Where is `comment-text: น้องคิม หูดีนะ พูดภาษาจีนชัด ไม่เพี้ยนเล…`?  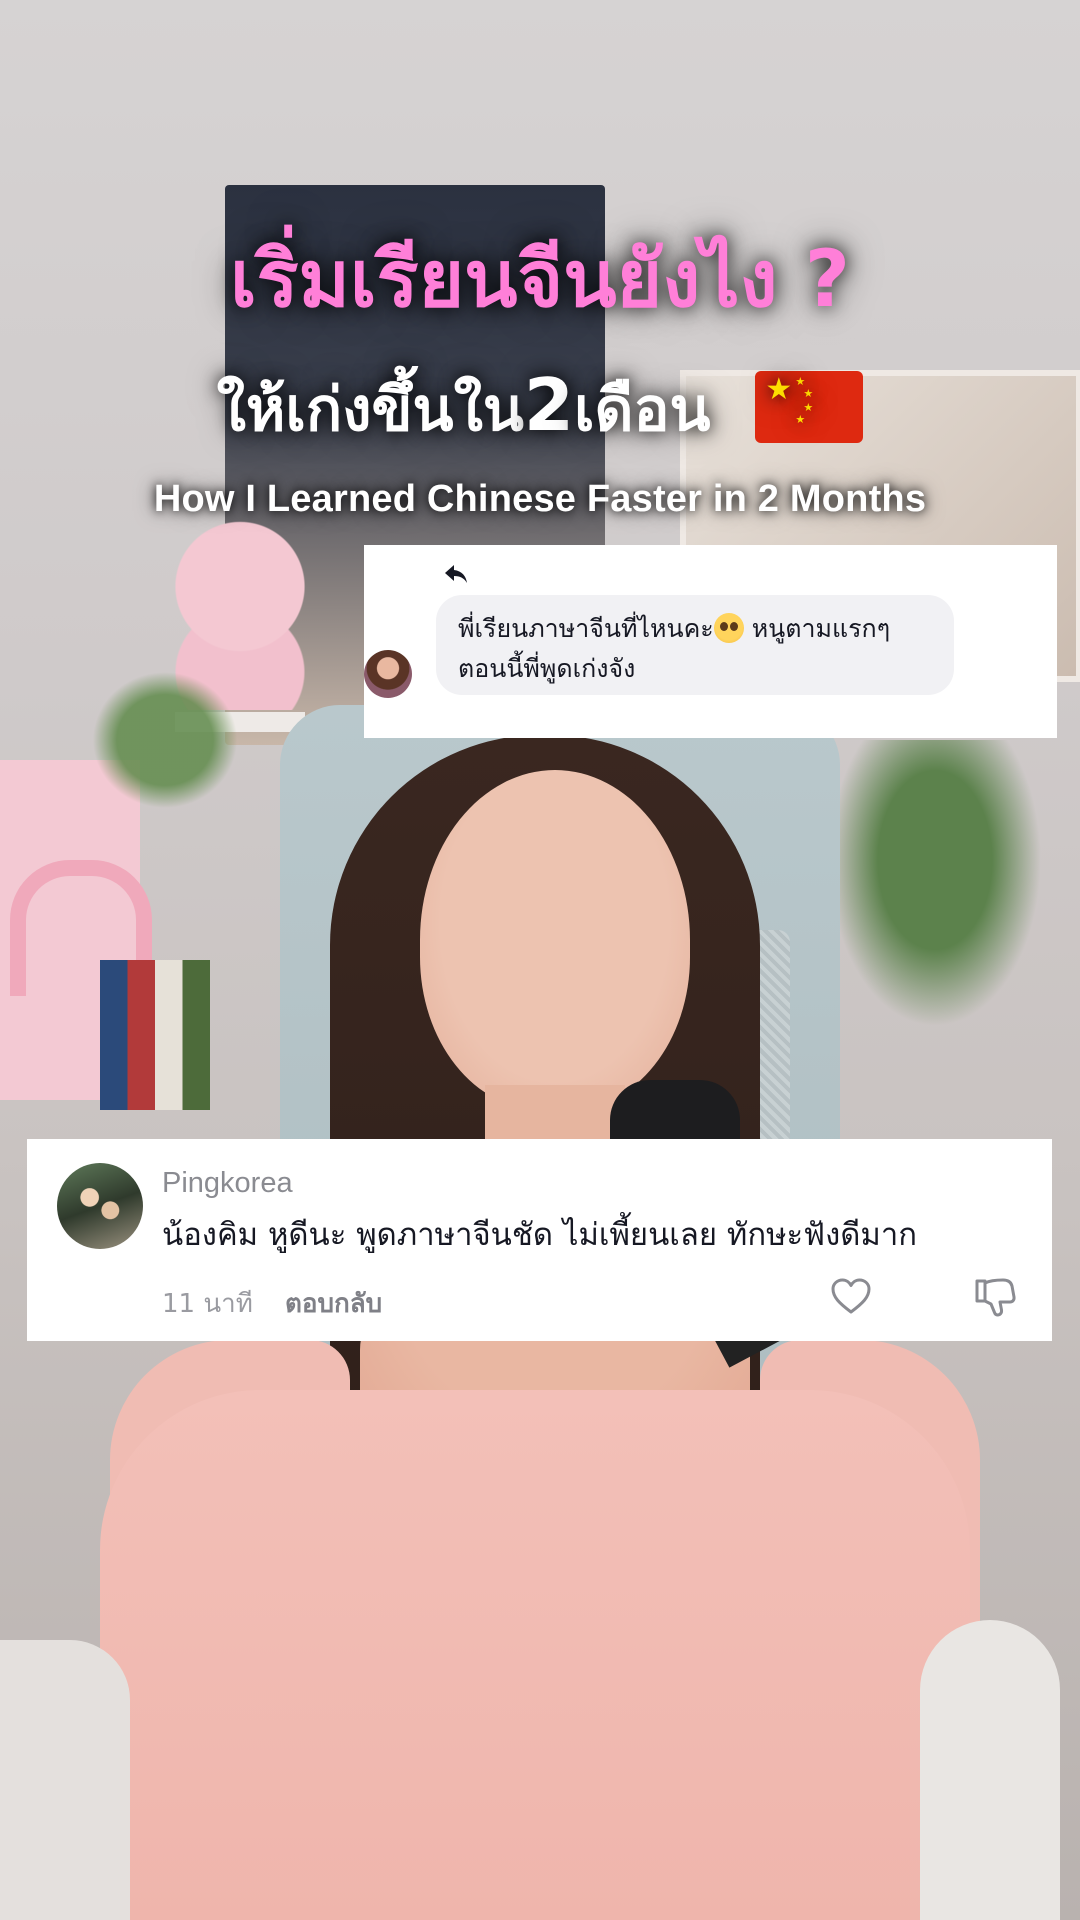
comment-text: น้องคิม หูดีนะ พูดภาษาจีนชัด ไม่เพี้ยนเล… is located at coordinates (540, 1235).